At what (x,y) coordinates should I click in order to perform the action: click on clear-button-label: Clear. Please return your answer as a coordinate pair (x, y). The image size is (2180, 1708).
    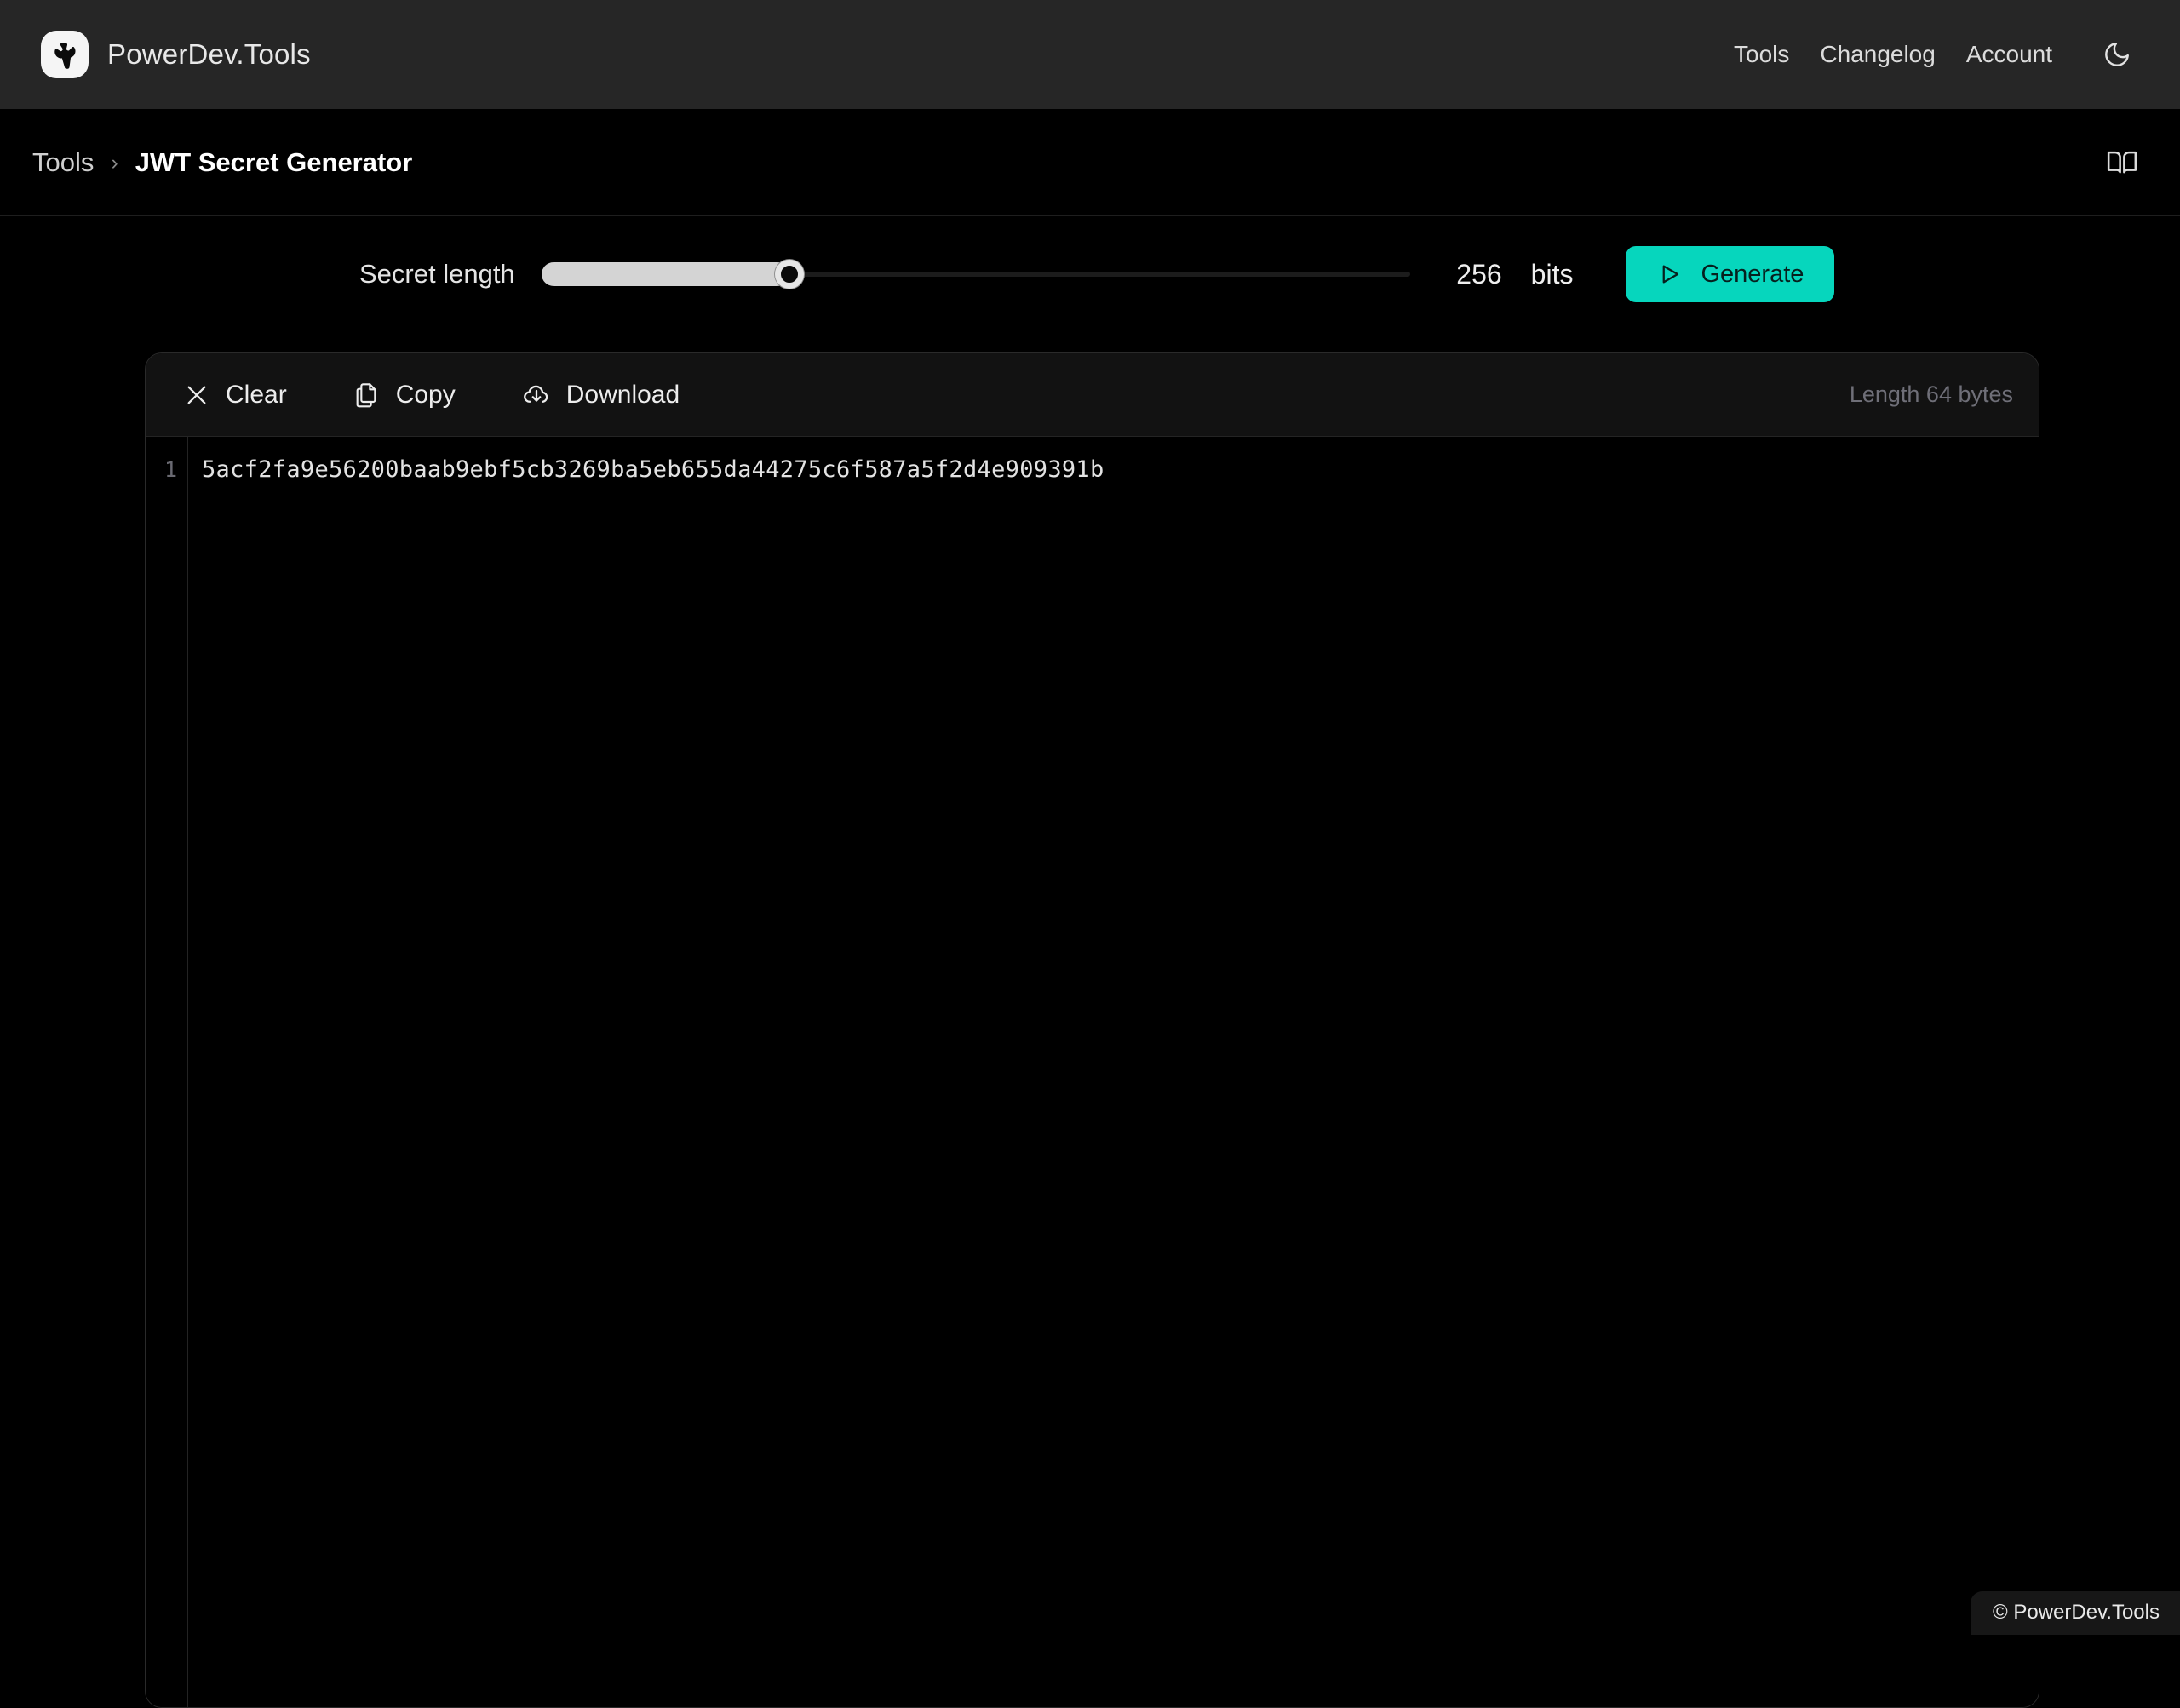
    Looking at the image, I should click on (256, 395).